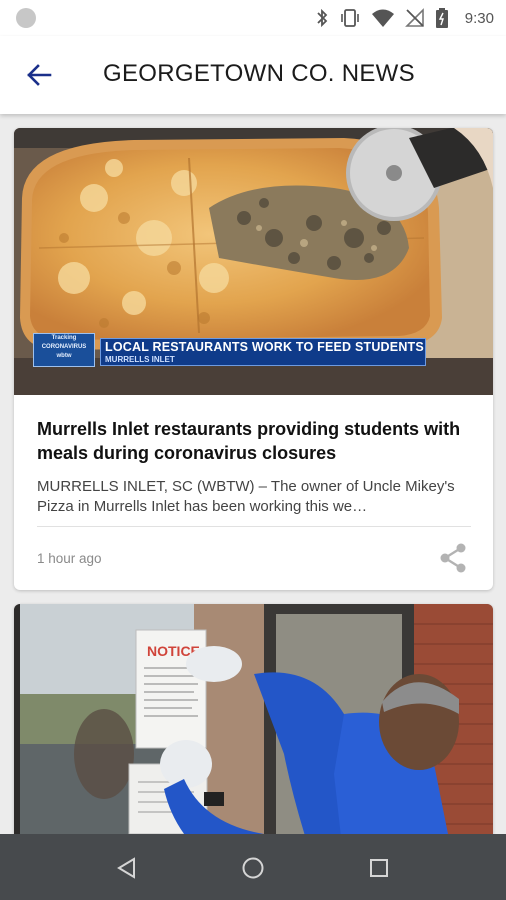  I want to click on nav-back-button, so click(127, 868).